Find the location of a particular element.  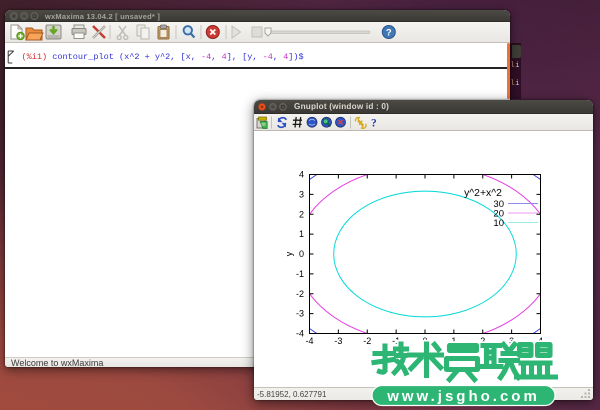

svg-text: www.jsgho.com is located at coordinates (463, 396).